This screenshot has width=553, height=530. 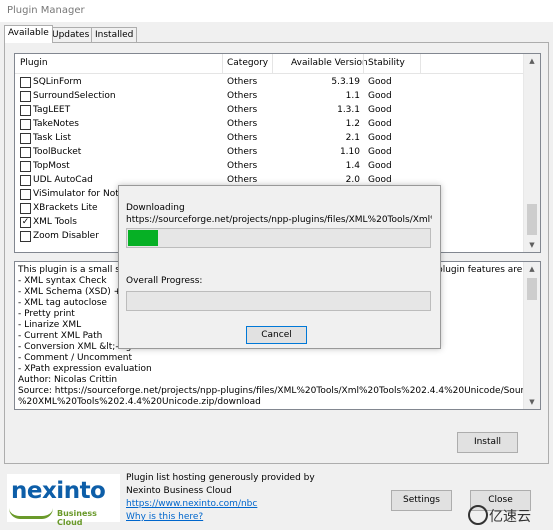 I want to click on tab-installed: Installed, so click(x=114, y=34).